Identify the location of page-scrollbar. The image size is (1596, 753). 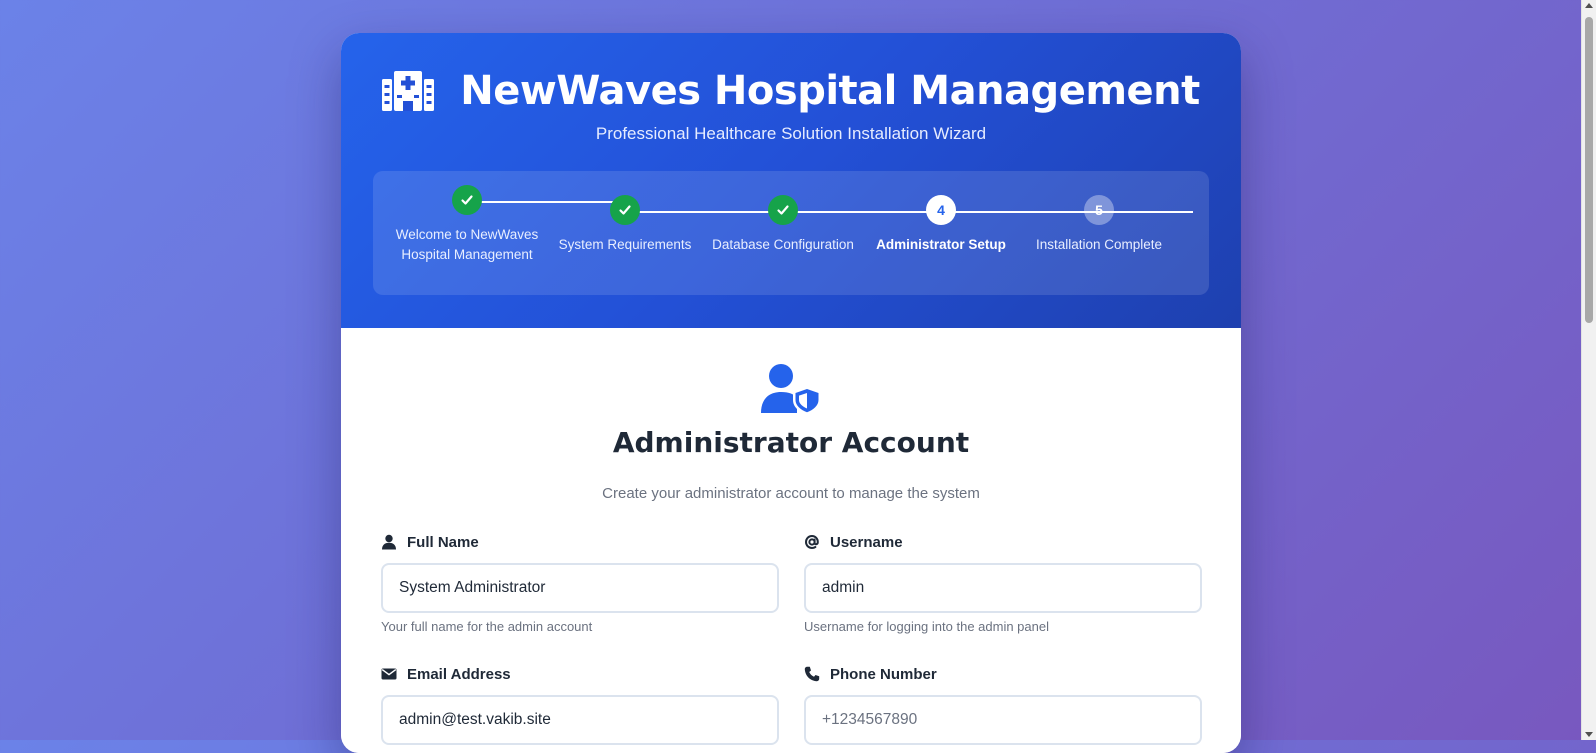
(1588, 370).